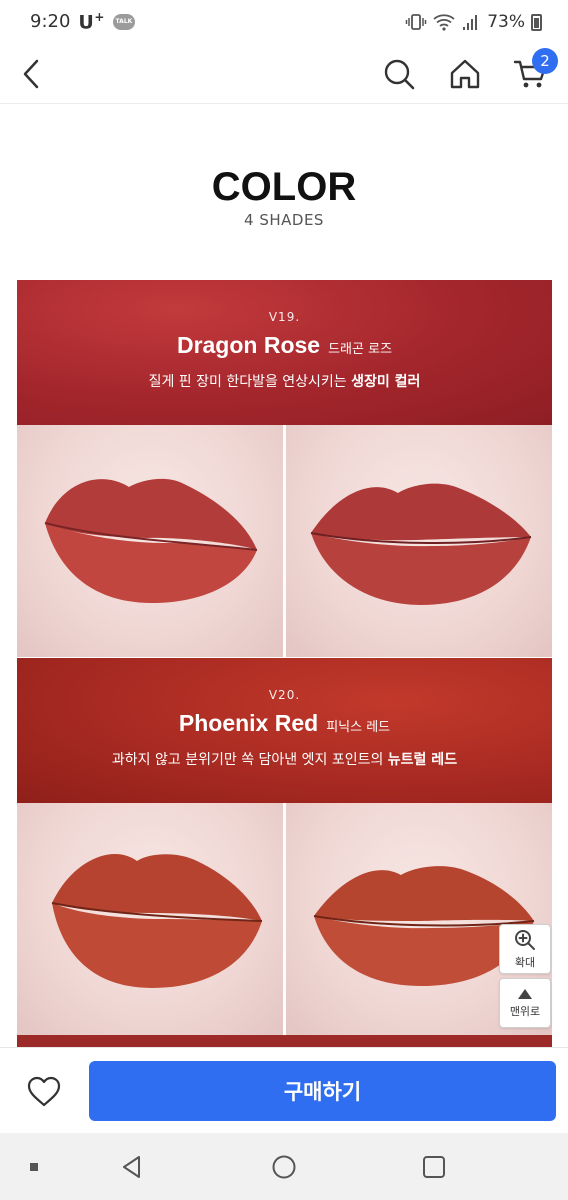  I want to click on purchase-bar: 구매하기, so click(284, 1090).